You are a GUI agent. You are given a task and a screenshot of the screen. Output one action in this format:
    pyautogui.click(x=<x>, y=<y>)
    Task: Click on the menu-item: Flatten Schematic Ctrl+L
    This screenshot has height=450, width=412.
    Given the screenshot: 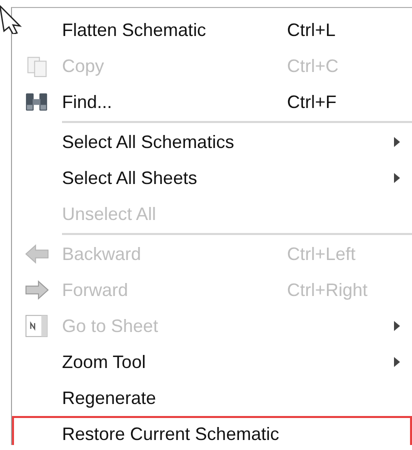 What is the action you would take?
    pyautogui.click(x=212, y=30)
    